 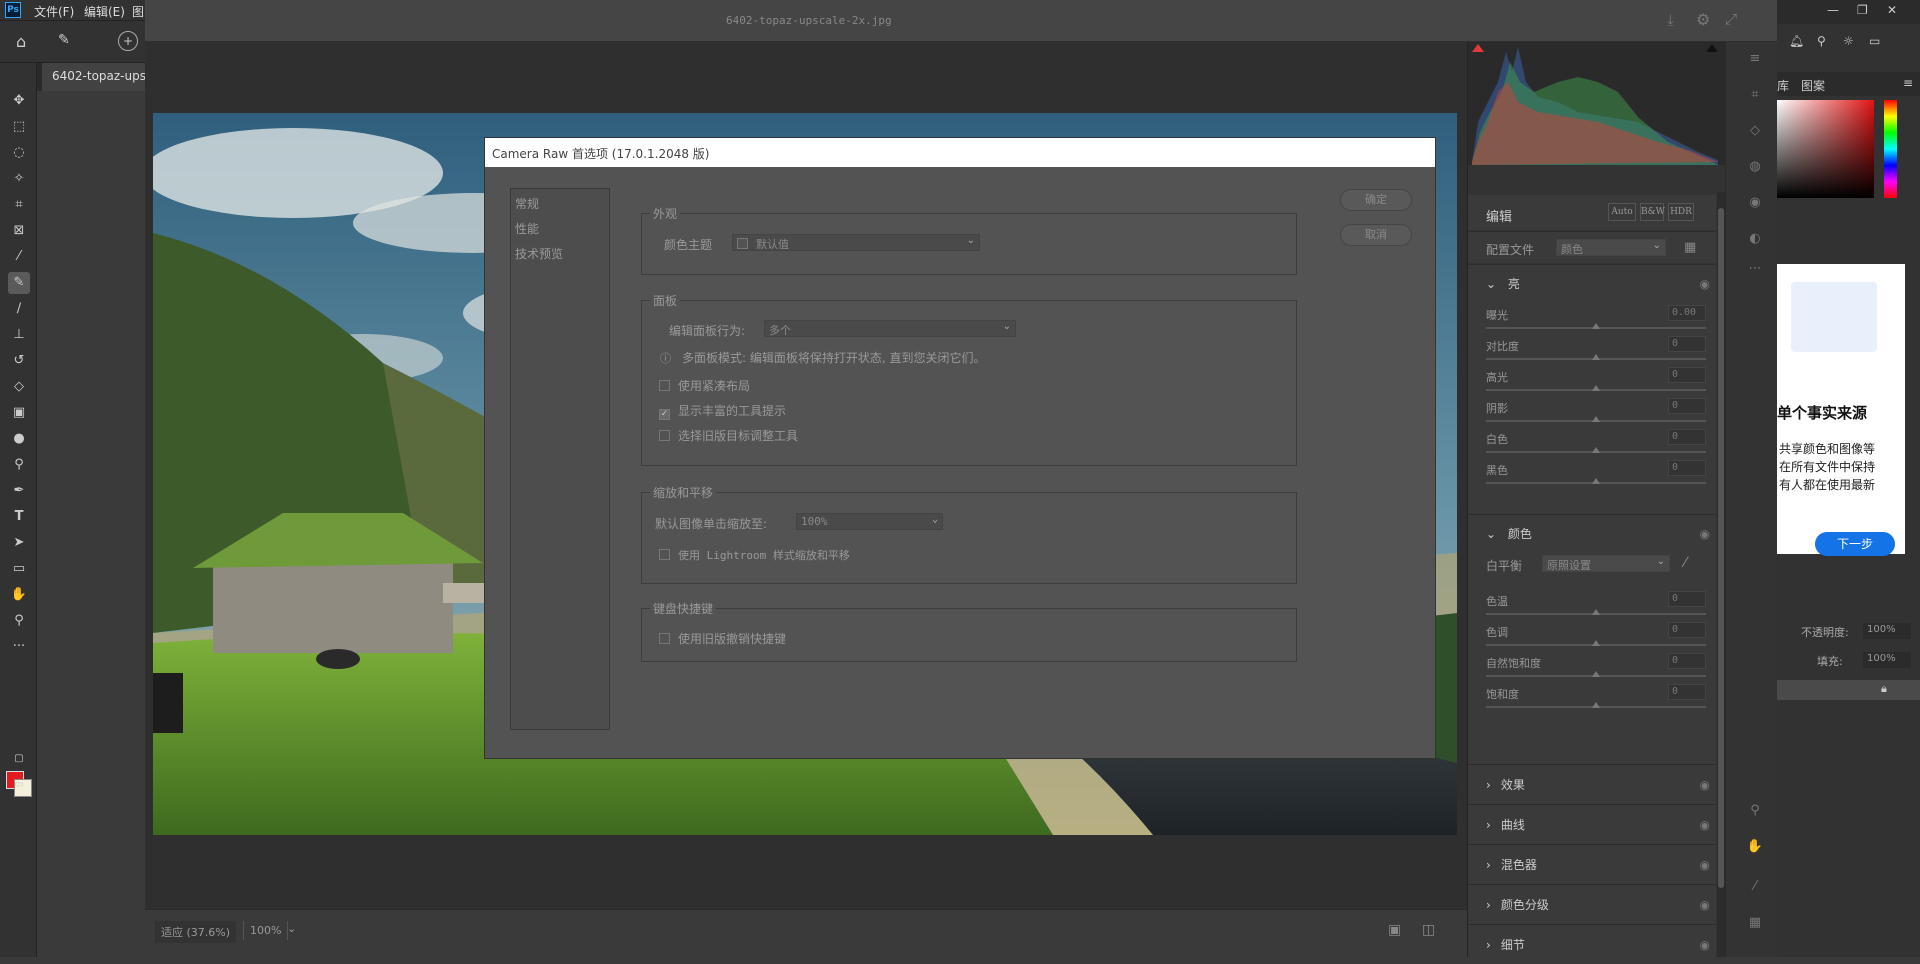 What do you see at coordinates (291, 928) in the screenshot?
I see `zoom-dropdown-icon: ⌄` at bounding box center [291, 928].